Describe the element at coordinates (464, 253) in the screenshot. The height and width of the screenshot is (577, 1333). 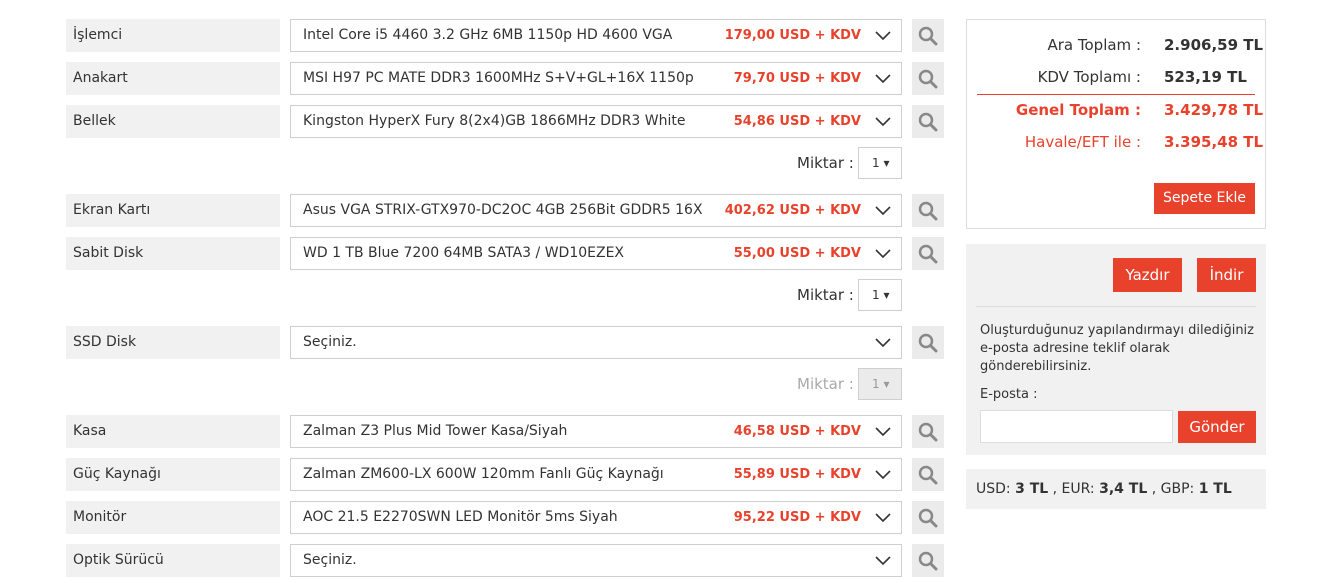
I see `selected-product: WD 1 TB Blue 7200 64MB SATA3 / WD10EZEX` at that location.